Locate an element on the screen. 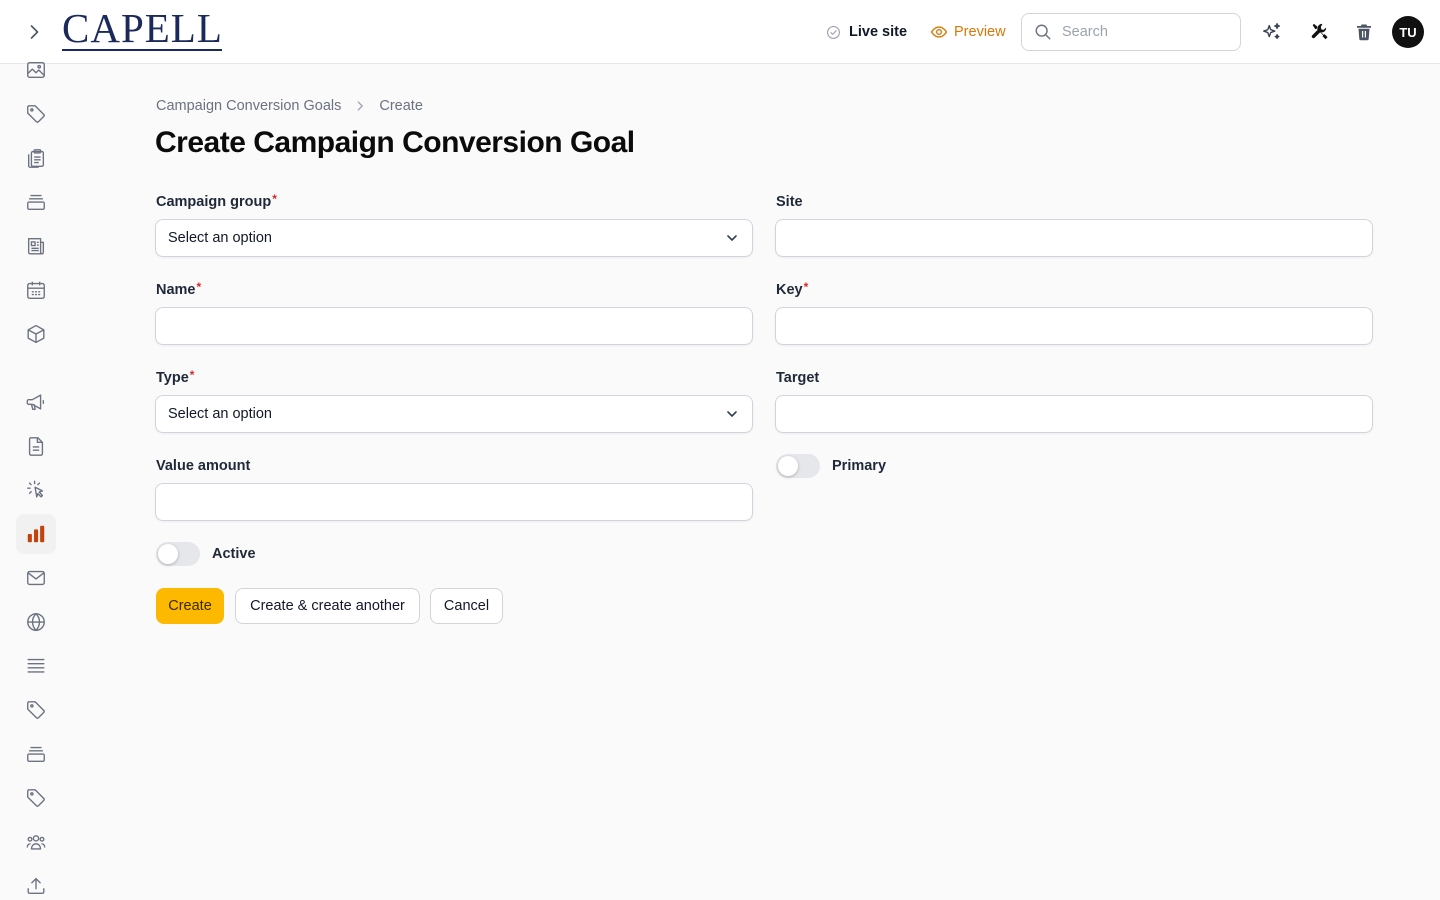  primary-toggle: Primary is located at coordinates (831, 466).